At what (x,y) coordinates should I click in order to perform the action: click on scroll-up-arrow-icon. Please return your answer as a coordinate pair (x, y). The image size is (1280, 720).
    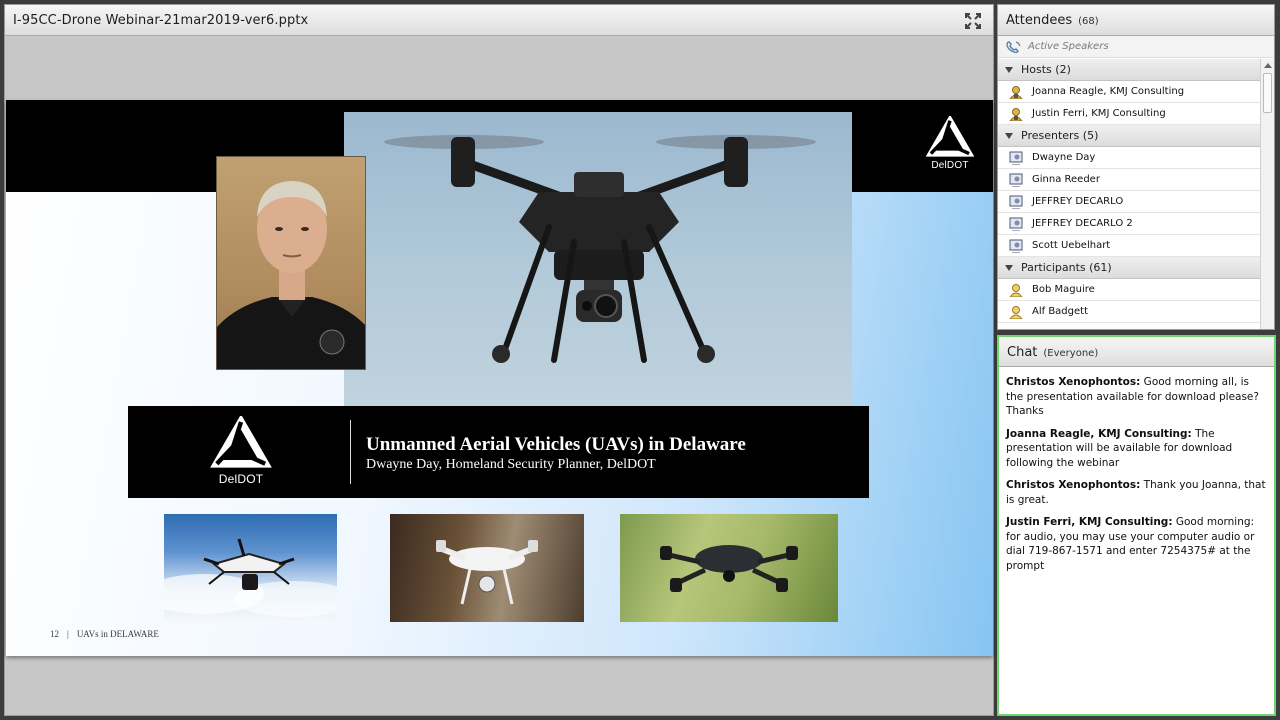
    Looking at the image, I should click on (1268, 65).